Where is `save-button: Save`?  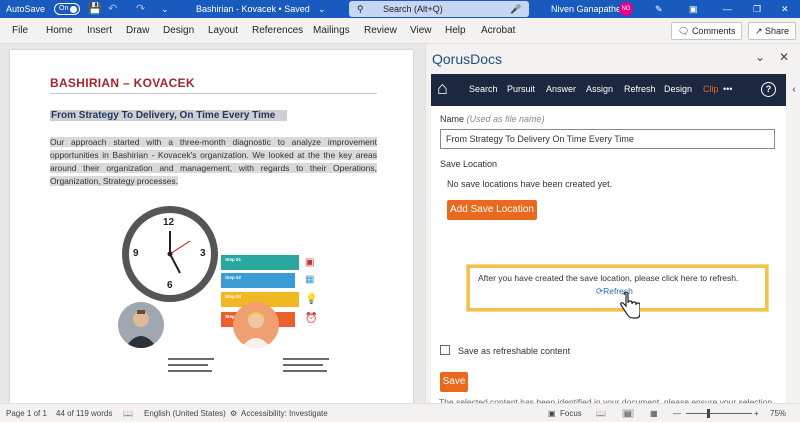 save-button: Save is located at coordinates (454, 382).